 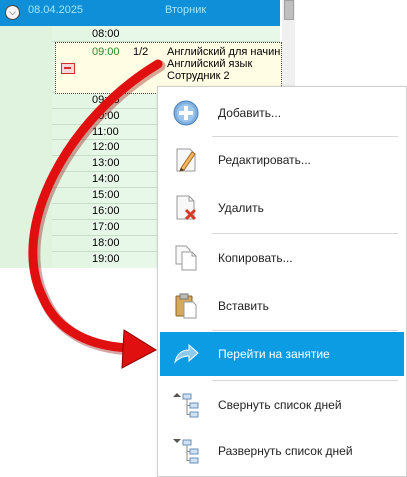 What do you see at coordinates (186, 306) in the screenshot?
I see `paste-clipboard-icon` at bounding box center [186, 306].